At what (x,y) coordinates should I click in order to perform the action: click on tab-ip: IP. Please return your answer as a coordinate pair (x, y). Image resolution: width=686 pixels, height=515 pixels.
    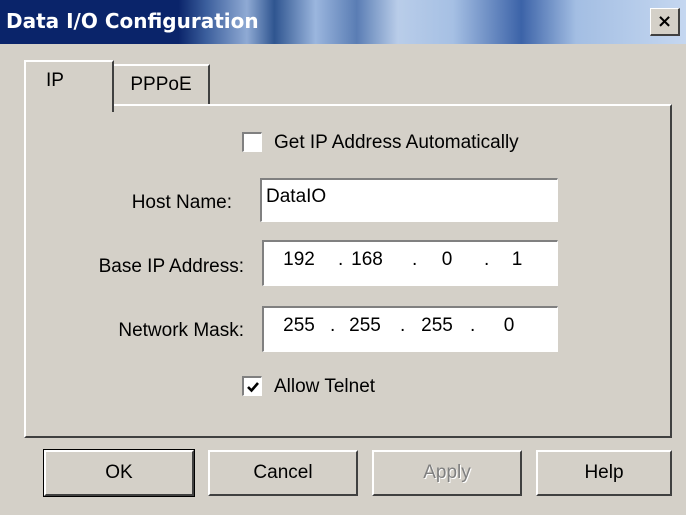
    Looking at the image, I should click on (69, 86).